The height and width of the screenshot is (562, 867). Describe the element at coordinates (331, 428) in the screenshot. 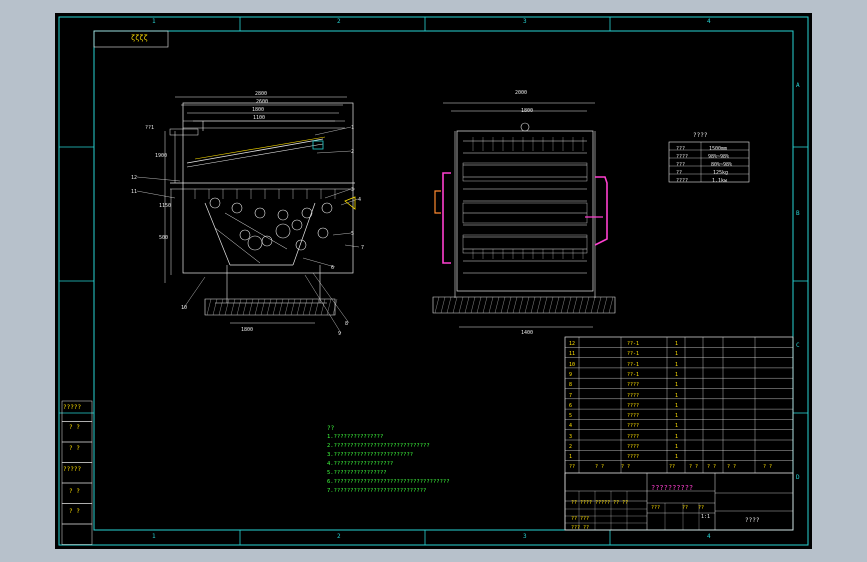

I see `notes-heading: ??` at that location.